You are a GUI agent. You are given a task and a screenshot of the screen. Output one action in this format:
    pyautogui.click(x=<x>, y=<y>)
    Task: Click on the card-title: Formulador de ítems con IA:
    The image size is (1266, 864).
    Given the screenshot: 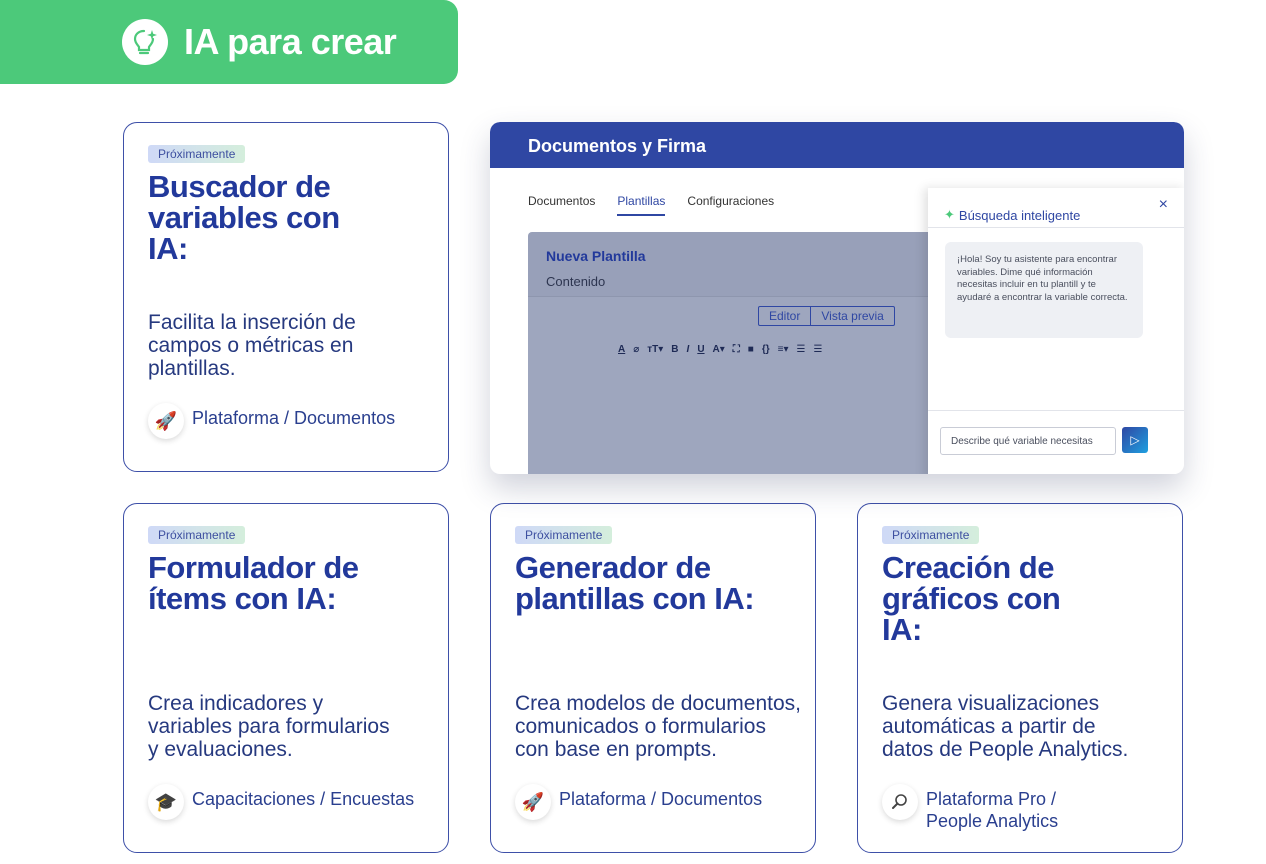 What is the action you would take?
    pyautogui.click(x=253, y=583)
    